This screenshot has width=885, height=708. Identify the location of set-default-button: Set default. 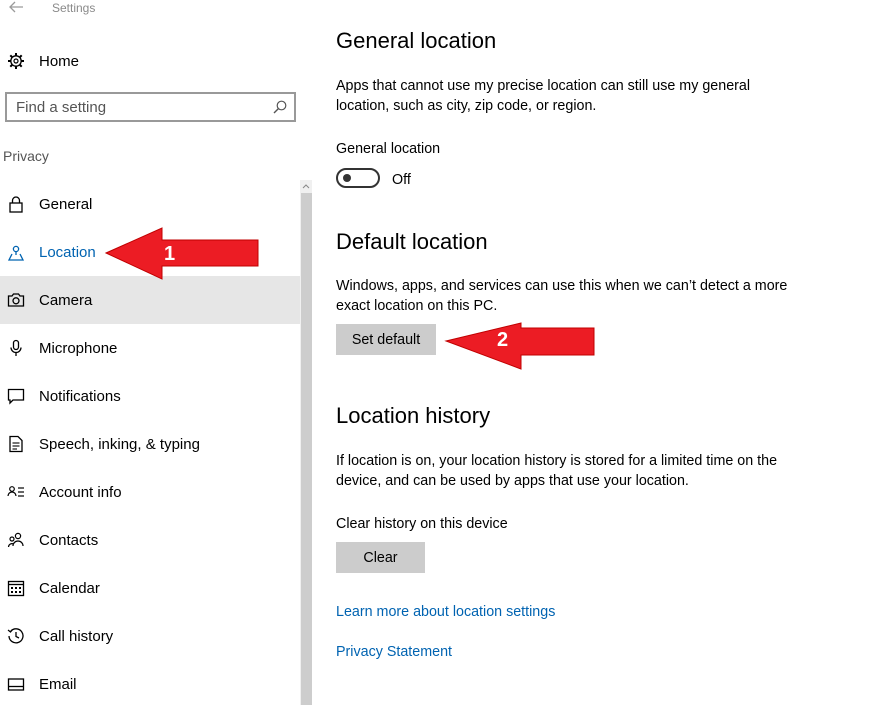
(386, 339).